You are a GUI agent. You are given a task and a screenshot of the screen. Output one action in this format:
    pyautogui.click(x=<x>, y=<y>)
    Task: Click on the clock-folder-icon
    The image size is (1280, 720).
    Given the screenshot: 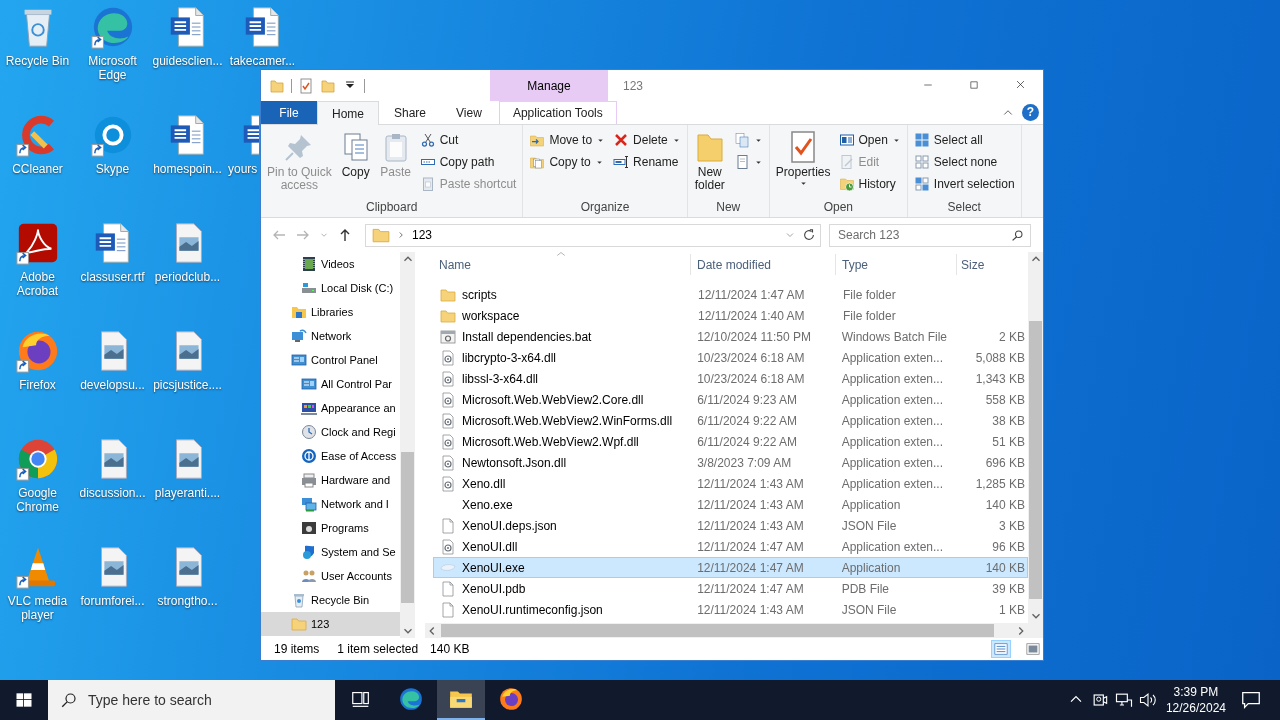 What is the action you would take?
    pyautogui.click(x=846, y=184)
    